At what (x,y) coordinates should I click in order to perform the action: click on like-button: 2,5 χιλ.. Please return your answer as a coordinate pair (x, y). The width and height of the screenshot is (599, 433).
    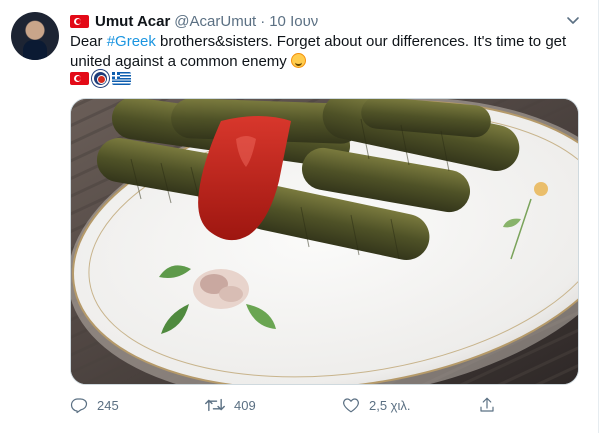
    Looking at the image, I should click on (376, 405).